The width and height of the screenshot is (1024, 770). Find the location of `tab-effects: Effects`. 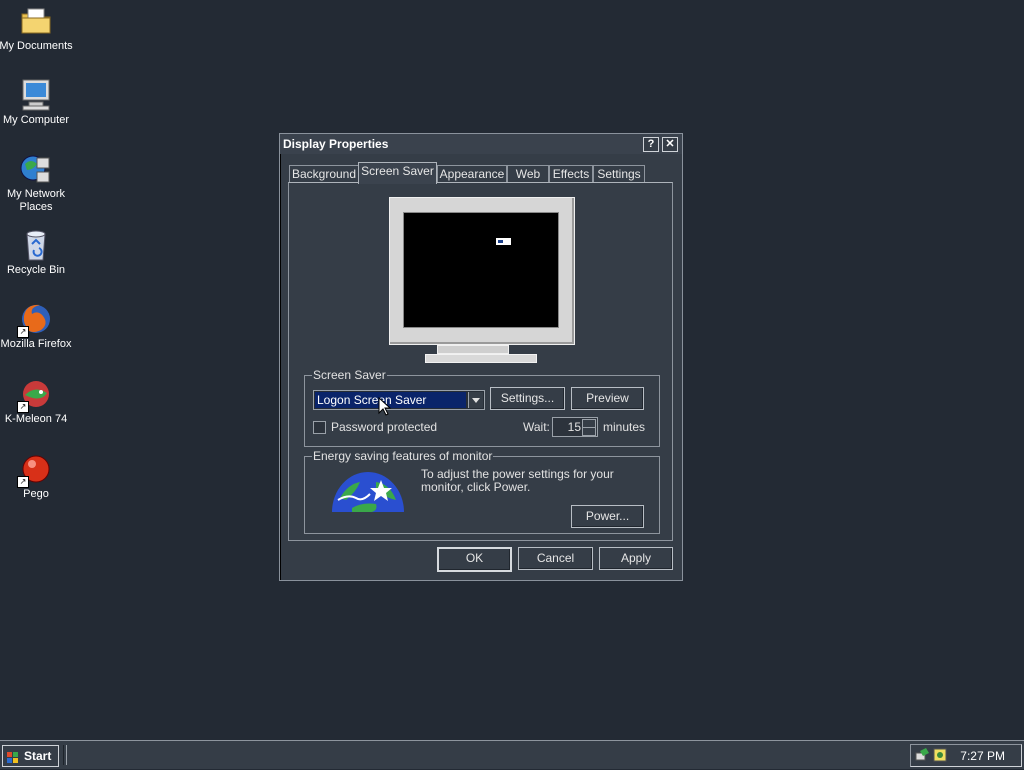

tab-effects: Effects is located at coordinates (571, 174).